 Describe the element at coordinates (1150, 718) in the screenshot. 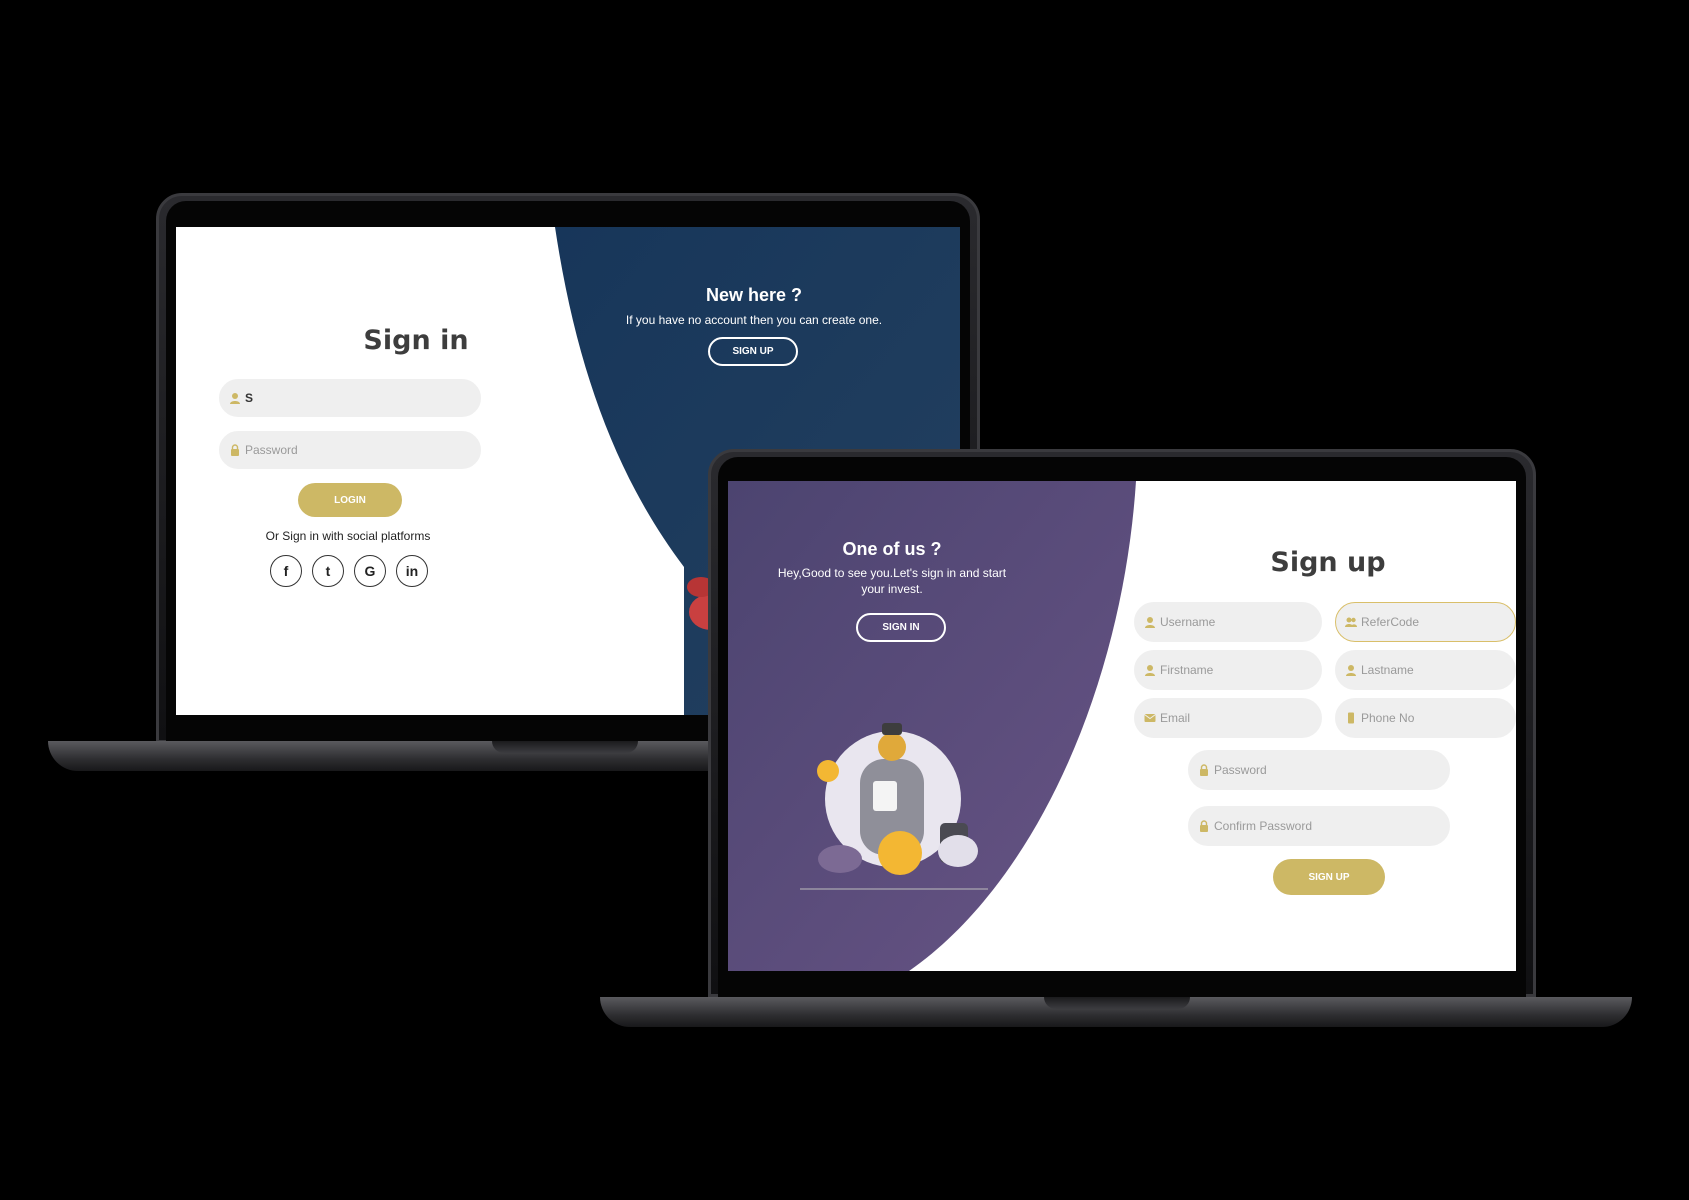

I see `envelope-icon` at that location.